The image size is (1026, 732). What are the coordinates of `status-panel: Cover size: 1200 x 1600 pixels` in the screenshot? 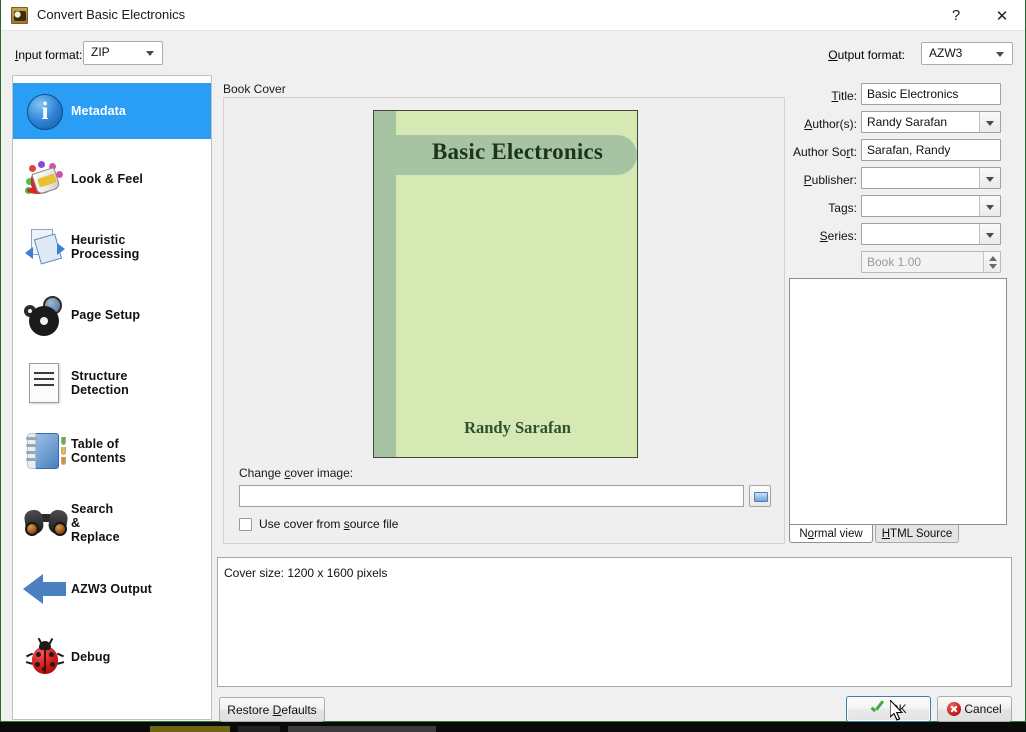 It's located at (614, 622).